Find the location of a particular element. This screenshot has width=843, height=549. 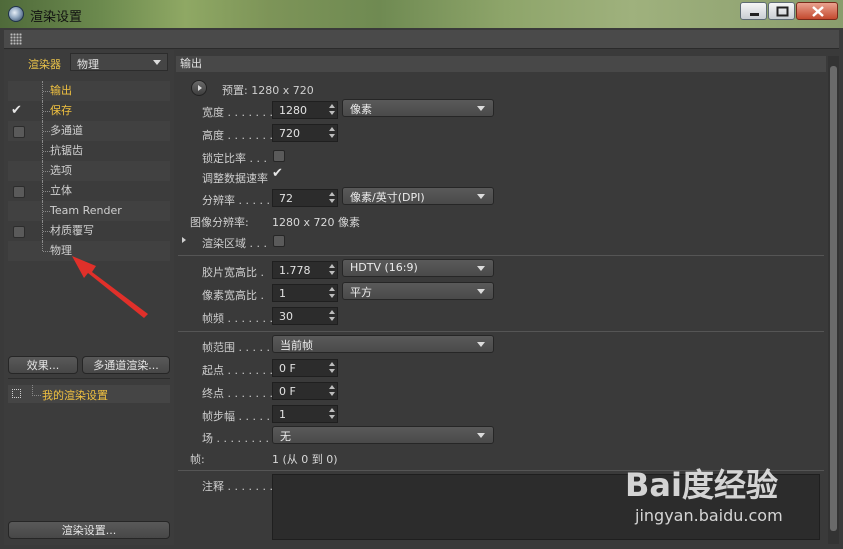

width-value: 1280 is located at coordinates (293, 110).